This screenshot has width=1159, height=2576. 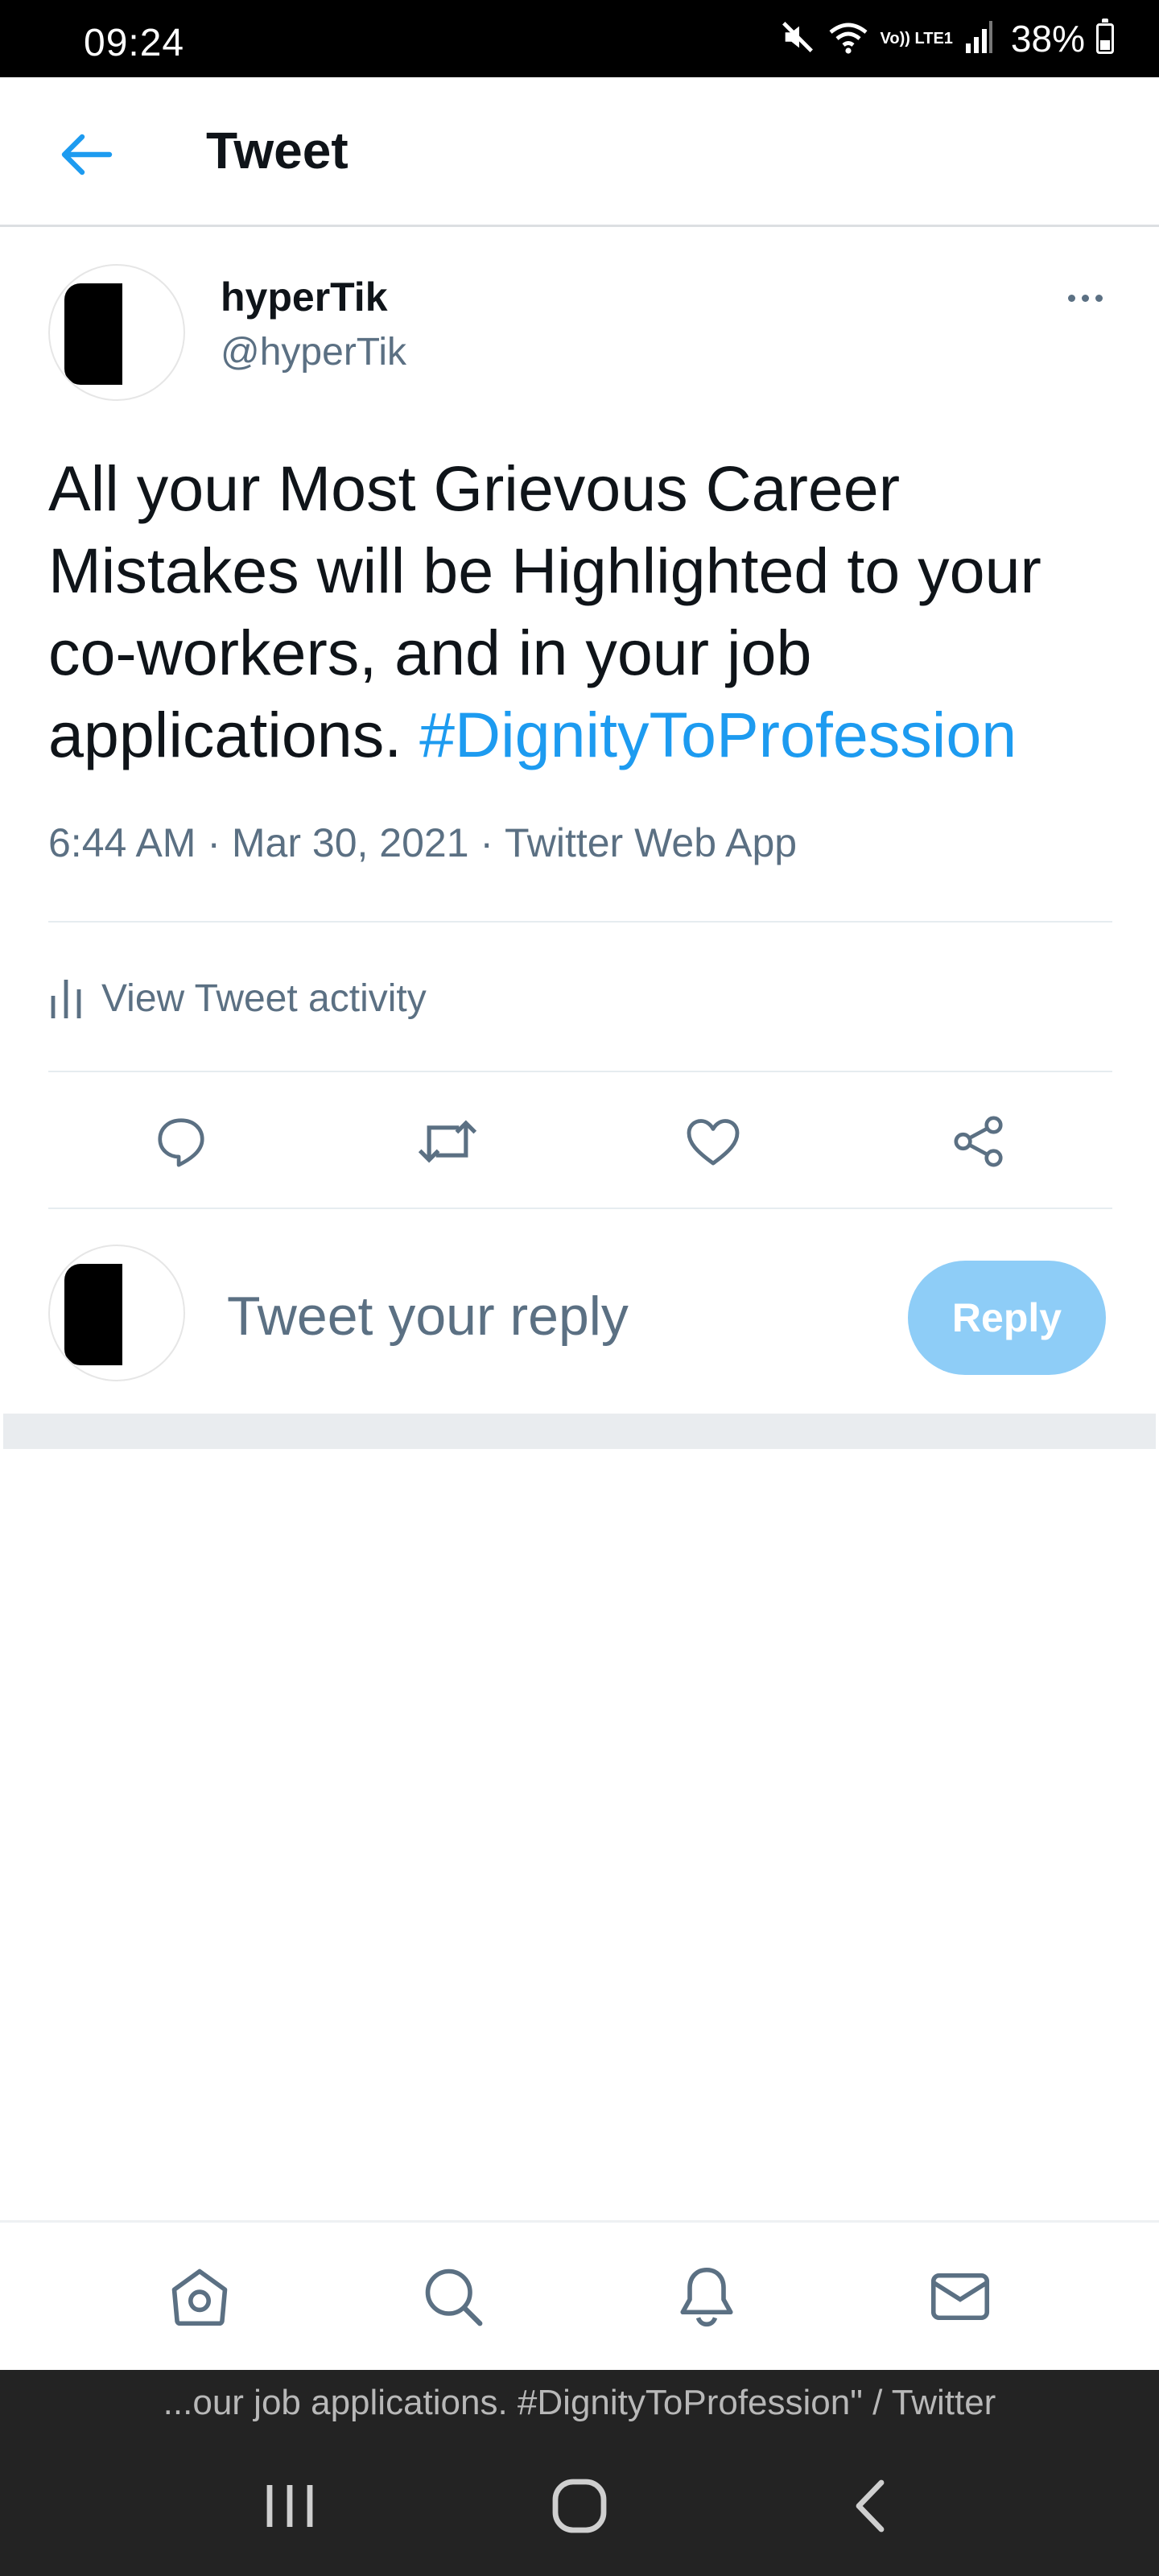 I want to click on author-avatar, so click(x=116, y=332).